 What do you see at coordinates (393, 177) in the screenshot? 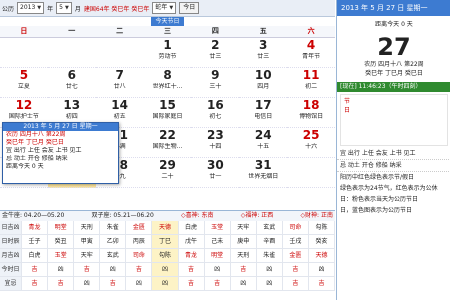
I see `legend-line-1: 阳历中红色绿色表示节/假日` at bounding box center [393, 177].